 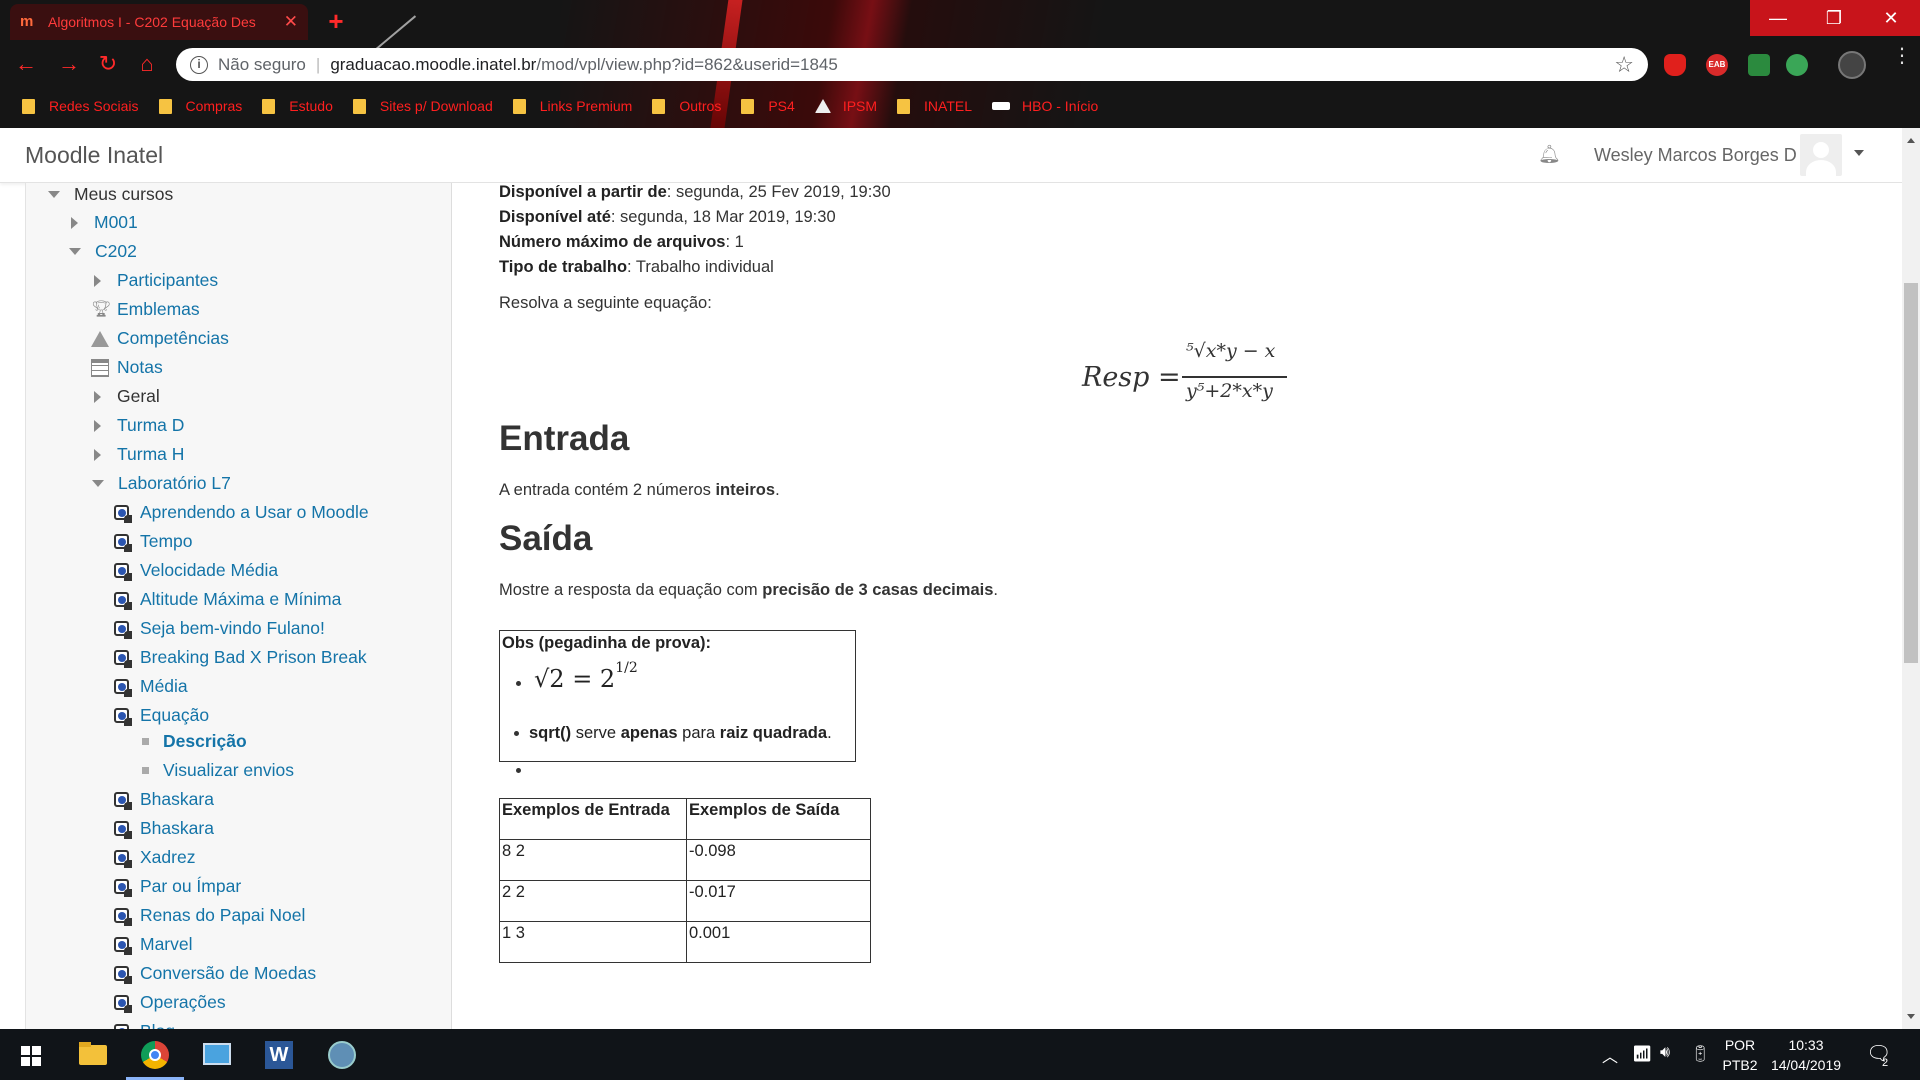 I want to click on info-icon: i, so click(x=199, y=64).